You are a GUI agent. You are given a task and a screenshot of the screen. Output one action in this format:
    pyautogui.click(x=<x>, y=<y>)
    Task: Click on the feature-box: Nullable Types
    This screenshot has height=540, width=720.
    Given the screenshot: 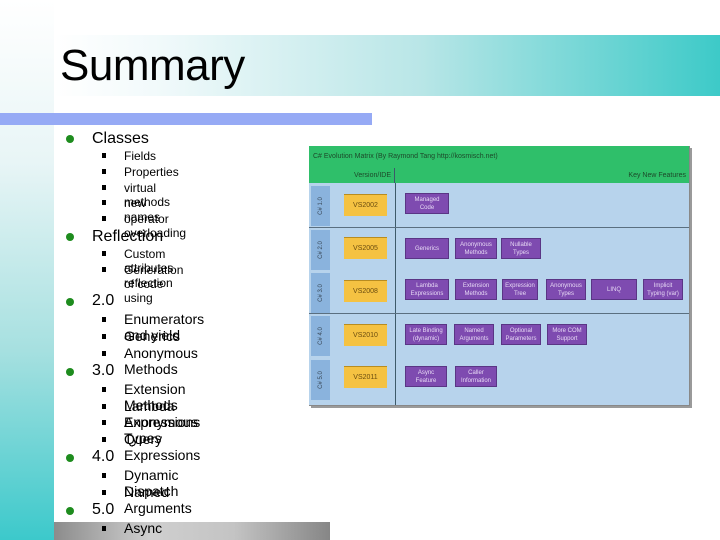 What is the action you would take?
    pyautogui.click(x=521, y=248)
    